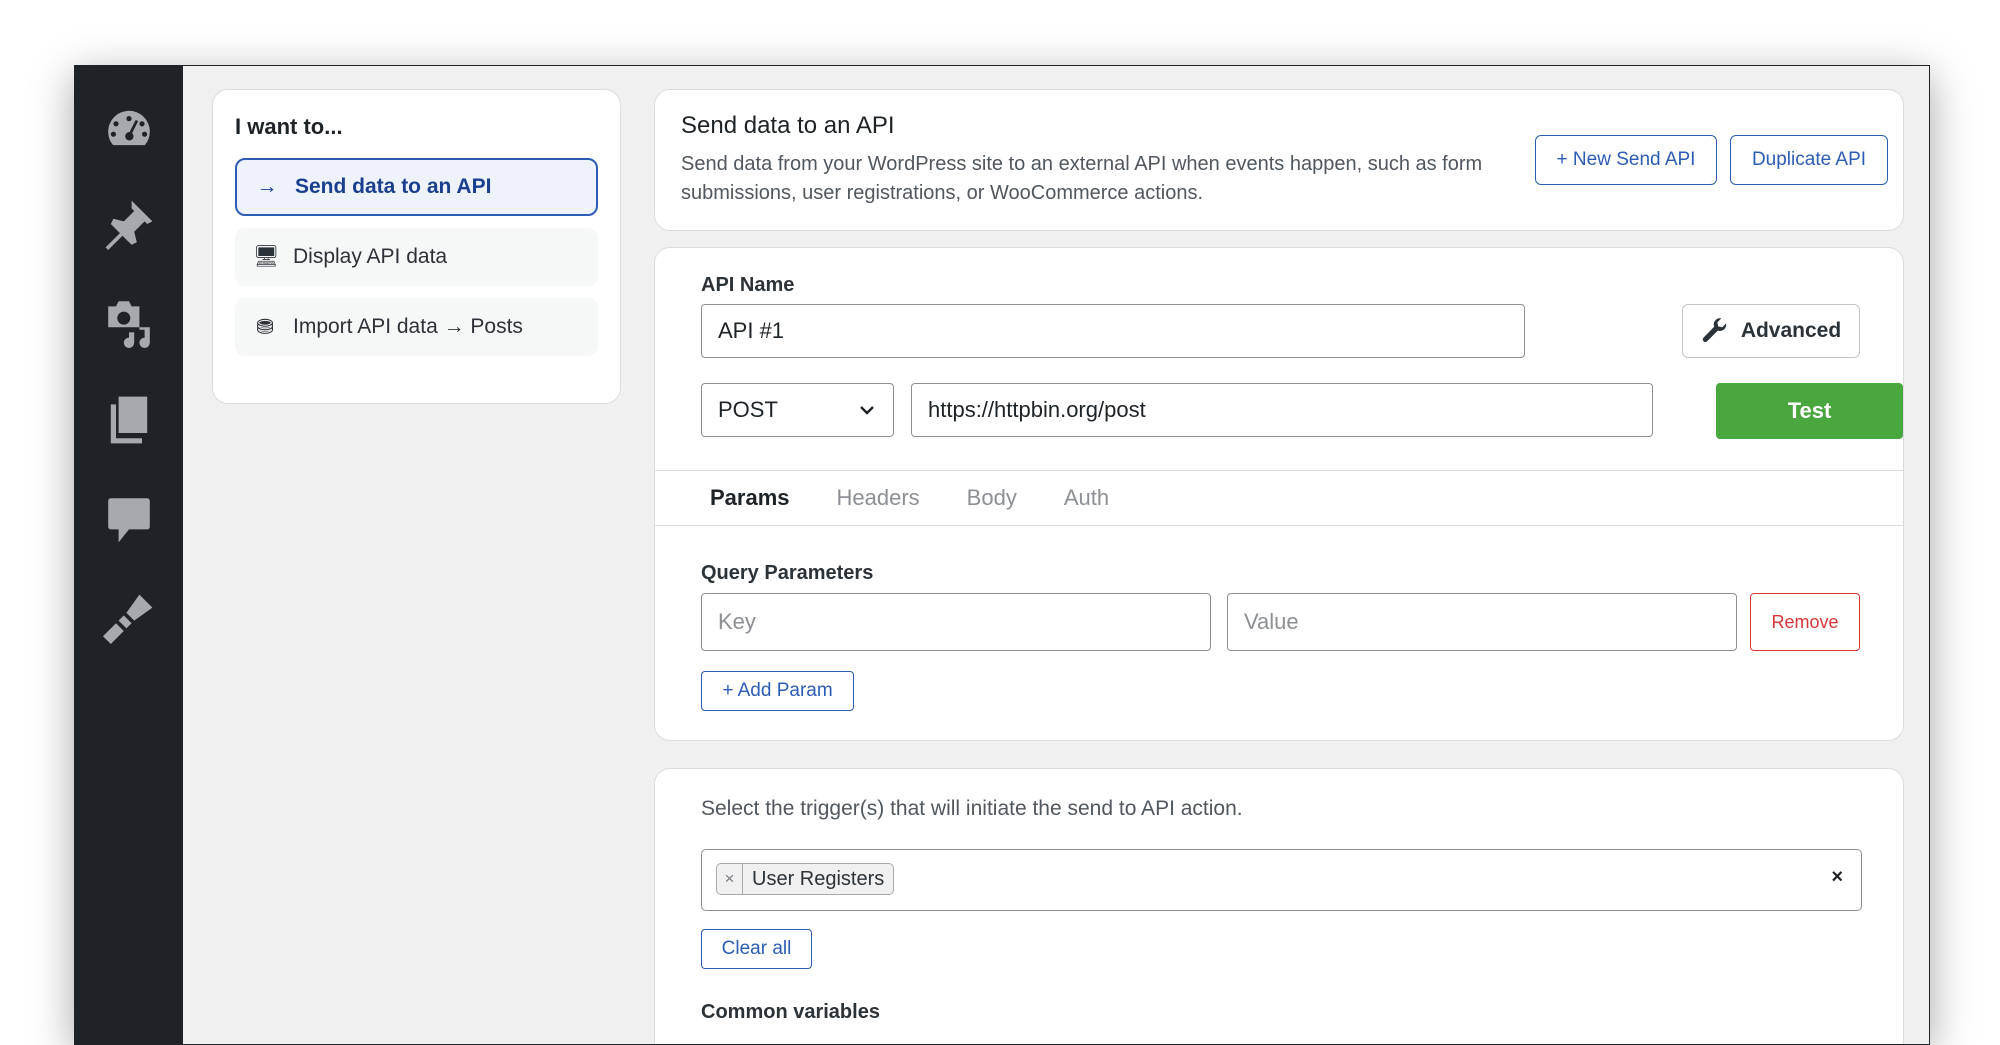  What do you see at coordinates (956, 622) in the screenshot?
I see `param-key-input: Key` at bounding box center [956, 622].